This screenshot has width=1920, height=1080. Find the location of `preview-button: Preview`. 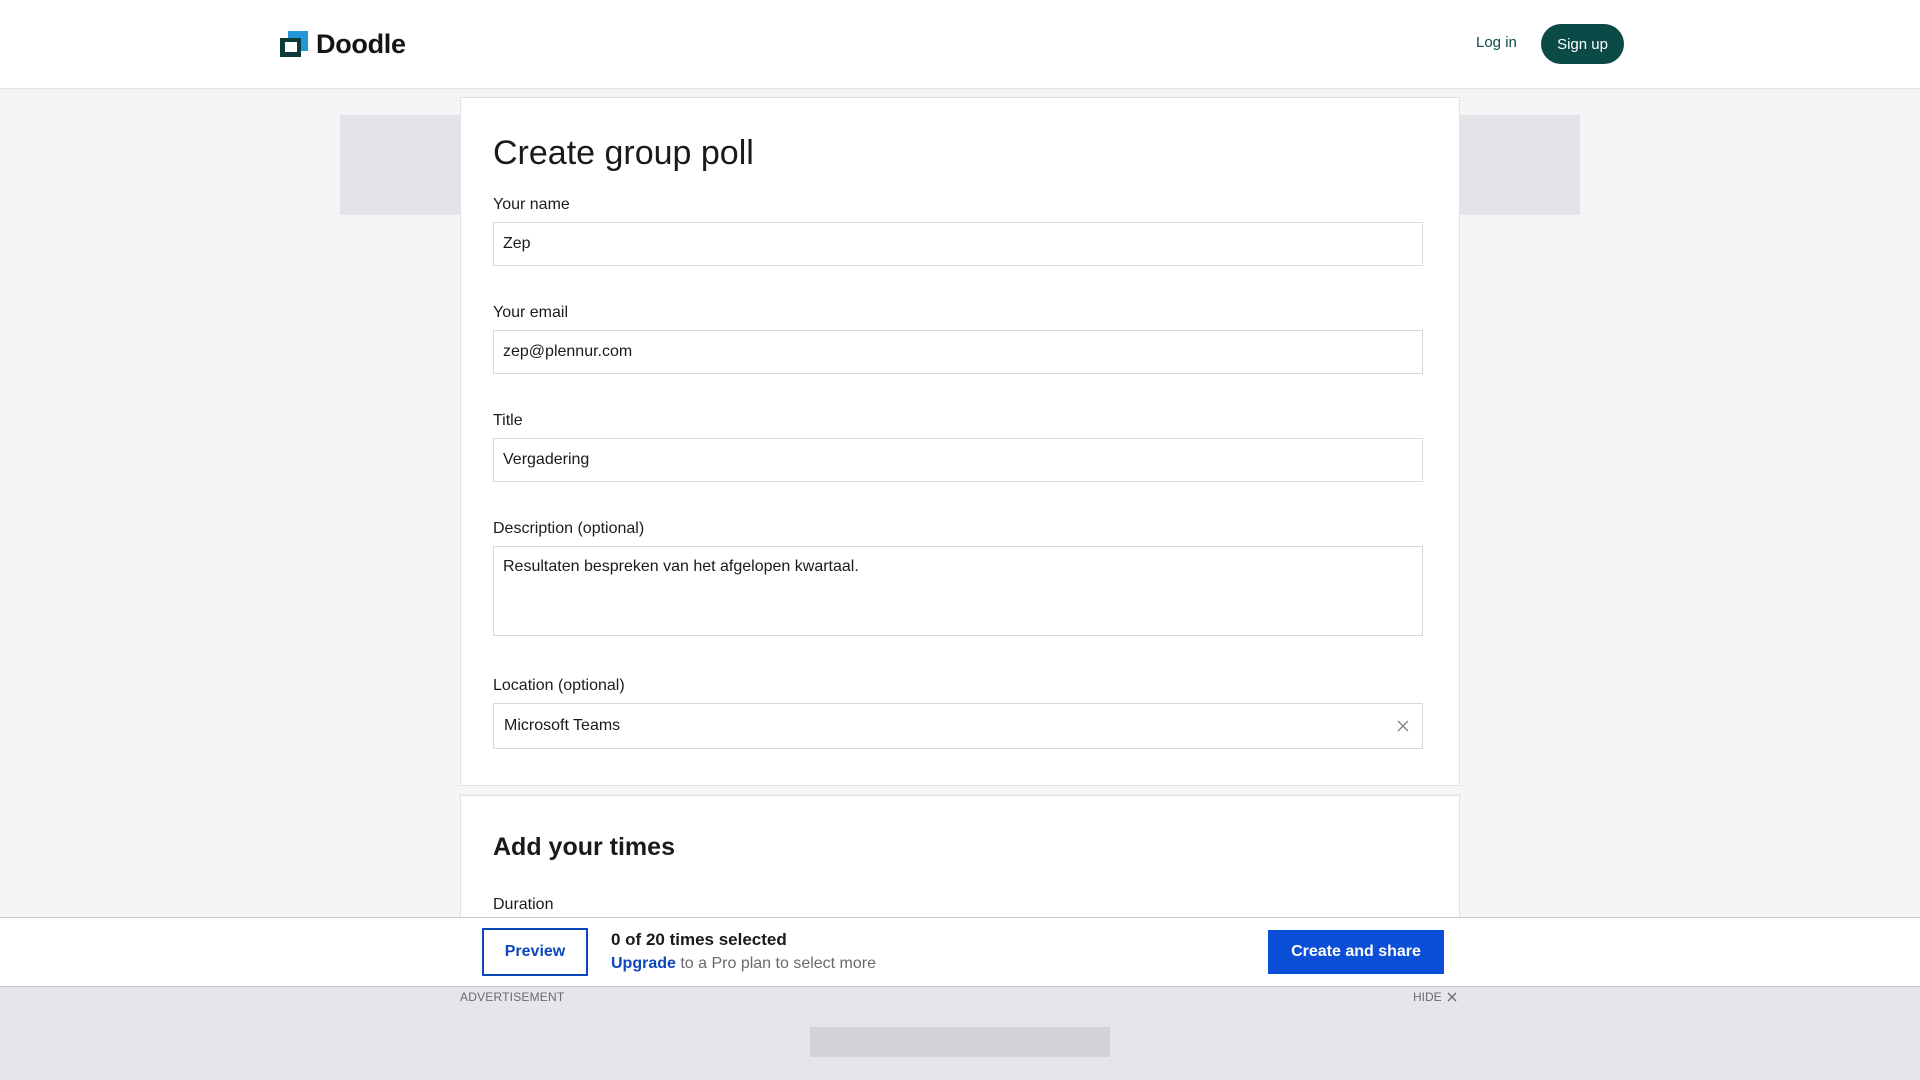

preview-button: Preview is located at coordinates (535, 952).